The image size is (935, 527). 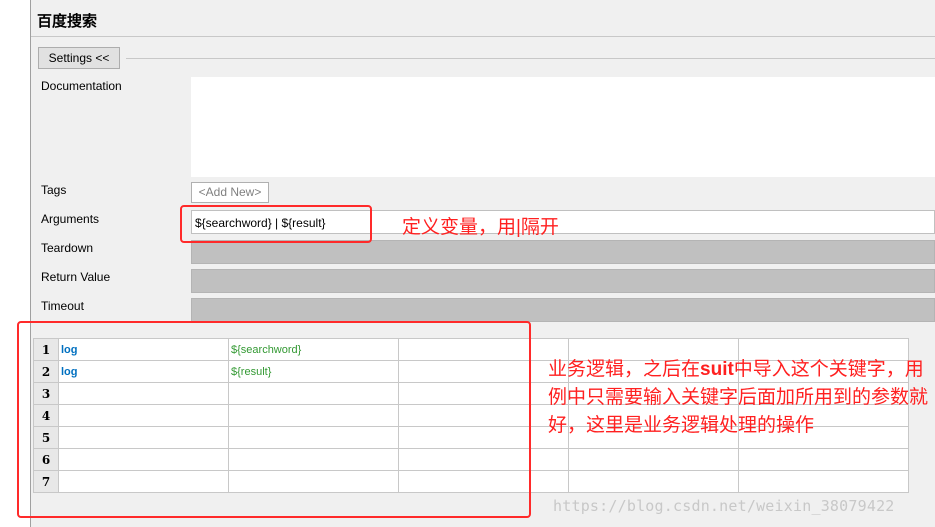 What do you see at coordinates (530, 58) in the screenshot?
I see `settings-divider` at bounding box center [530, 58].